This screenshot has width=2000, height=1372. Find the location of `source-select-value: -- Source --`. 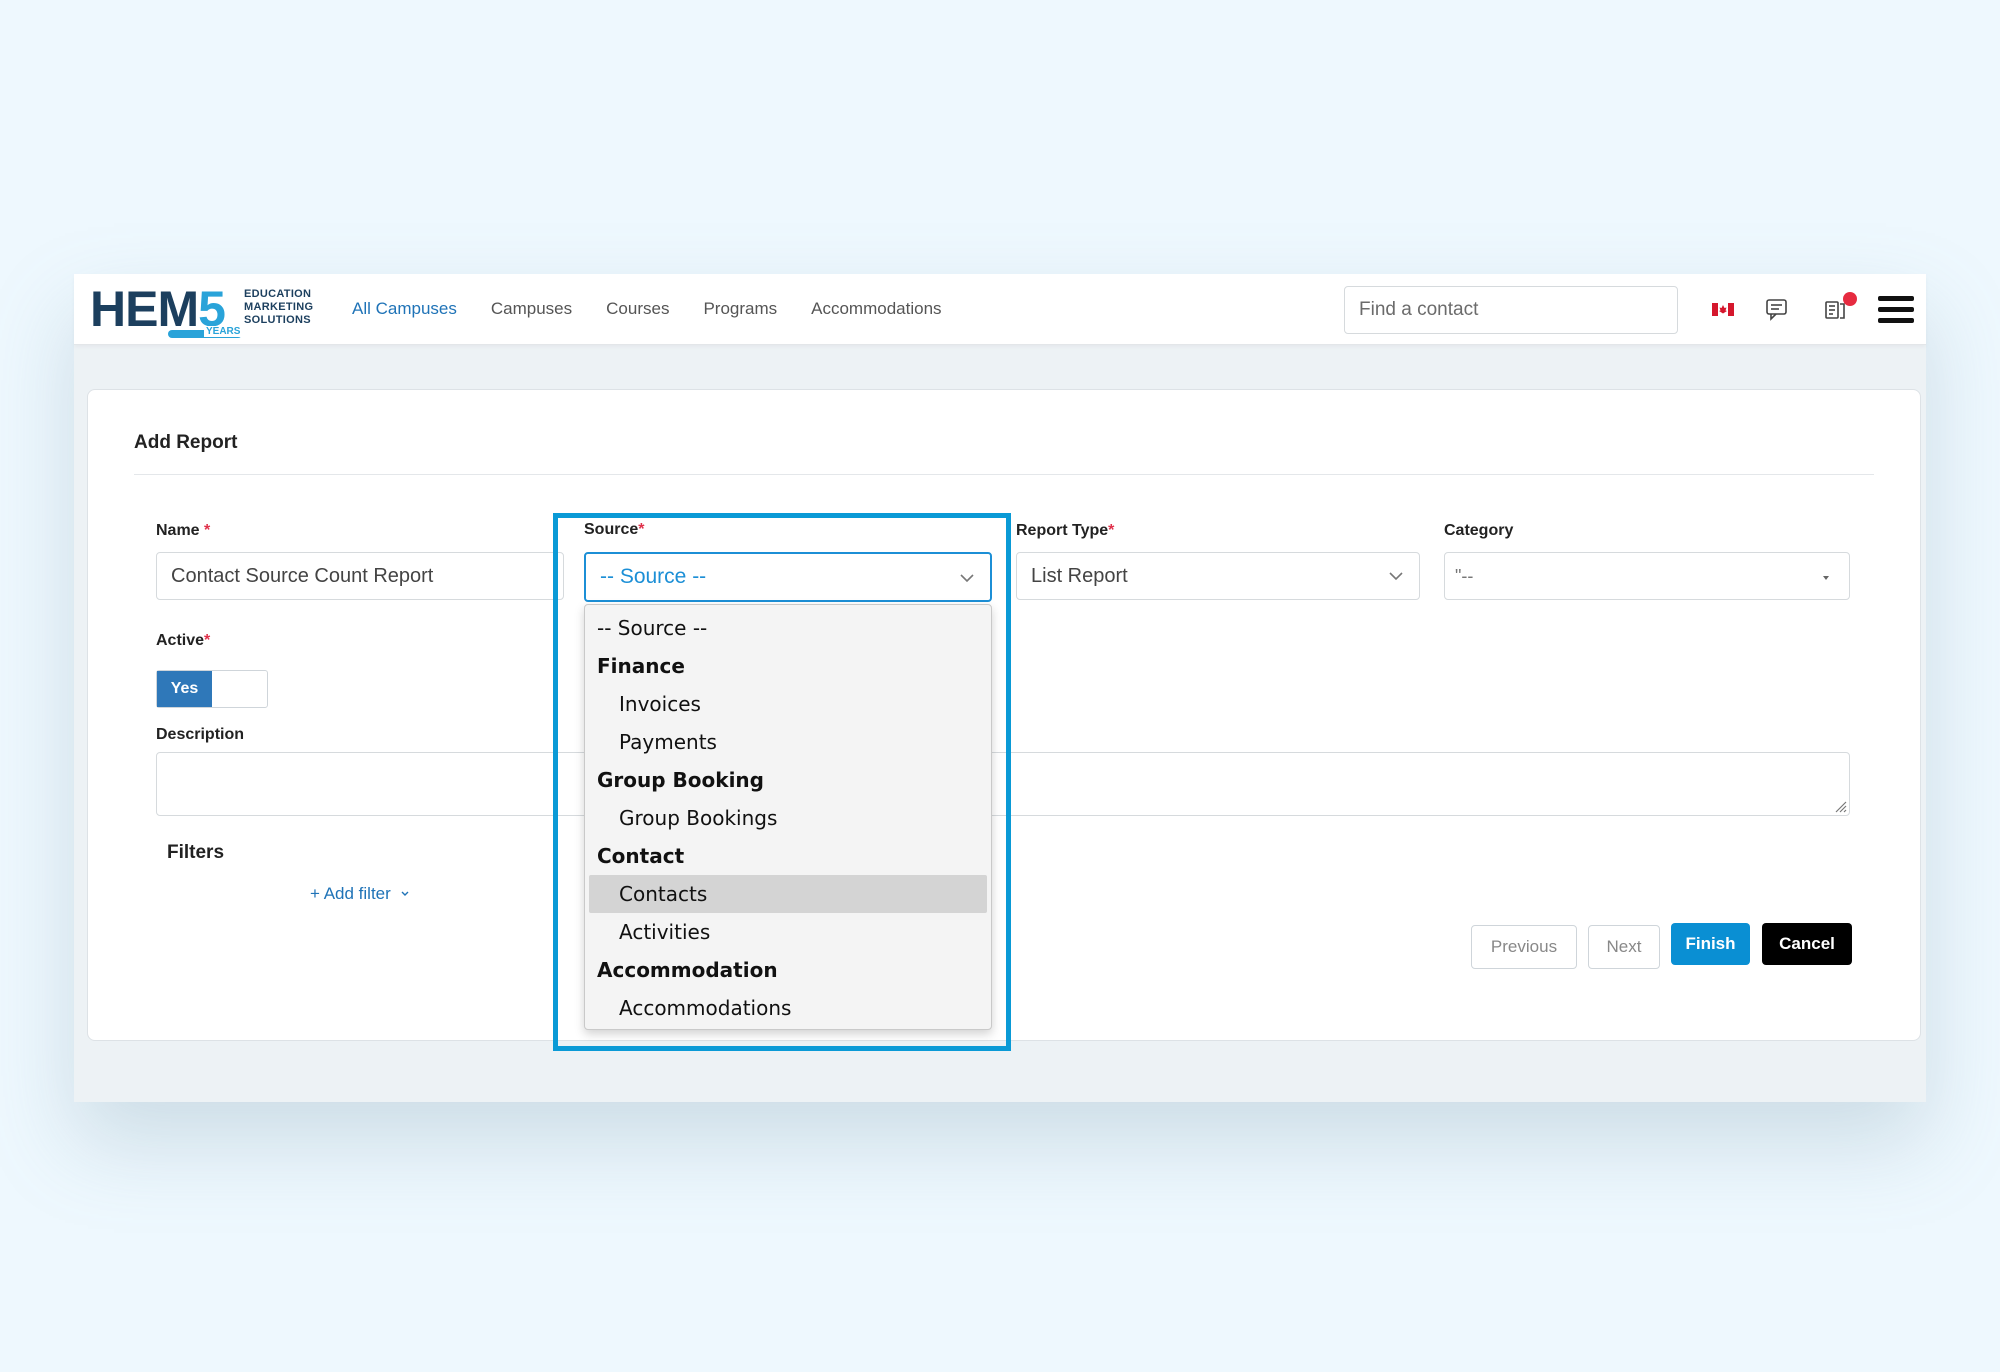

source-select-value: -- Source -- is located at coordinates (653, 576).